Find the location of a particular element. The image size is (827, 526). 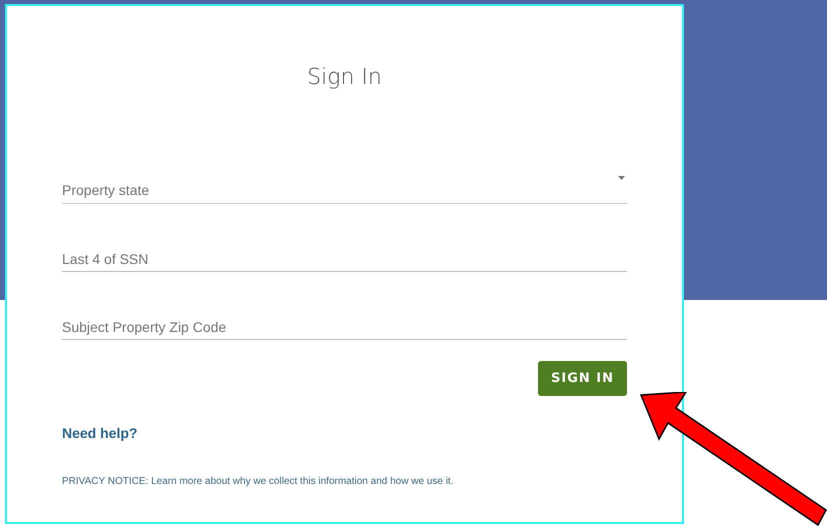

select-field: Property state is located at coordinates (344, 183).